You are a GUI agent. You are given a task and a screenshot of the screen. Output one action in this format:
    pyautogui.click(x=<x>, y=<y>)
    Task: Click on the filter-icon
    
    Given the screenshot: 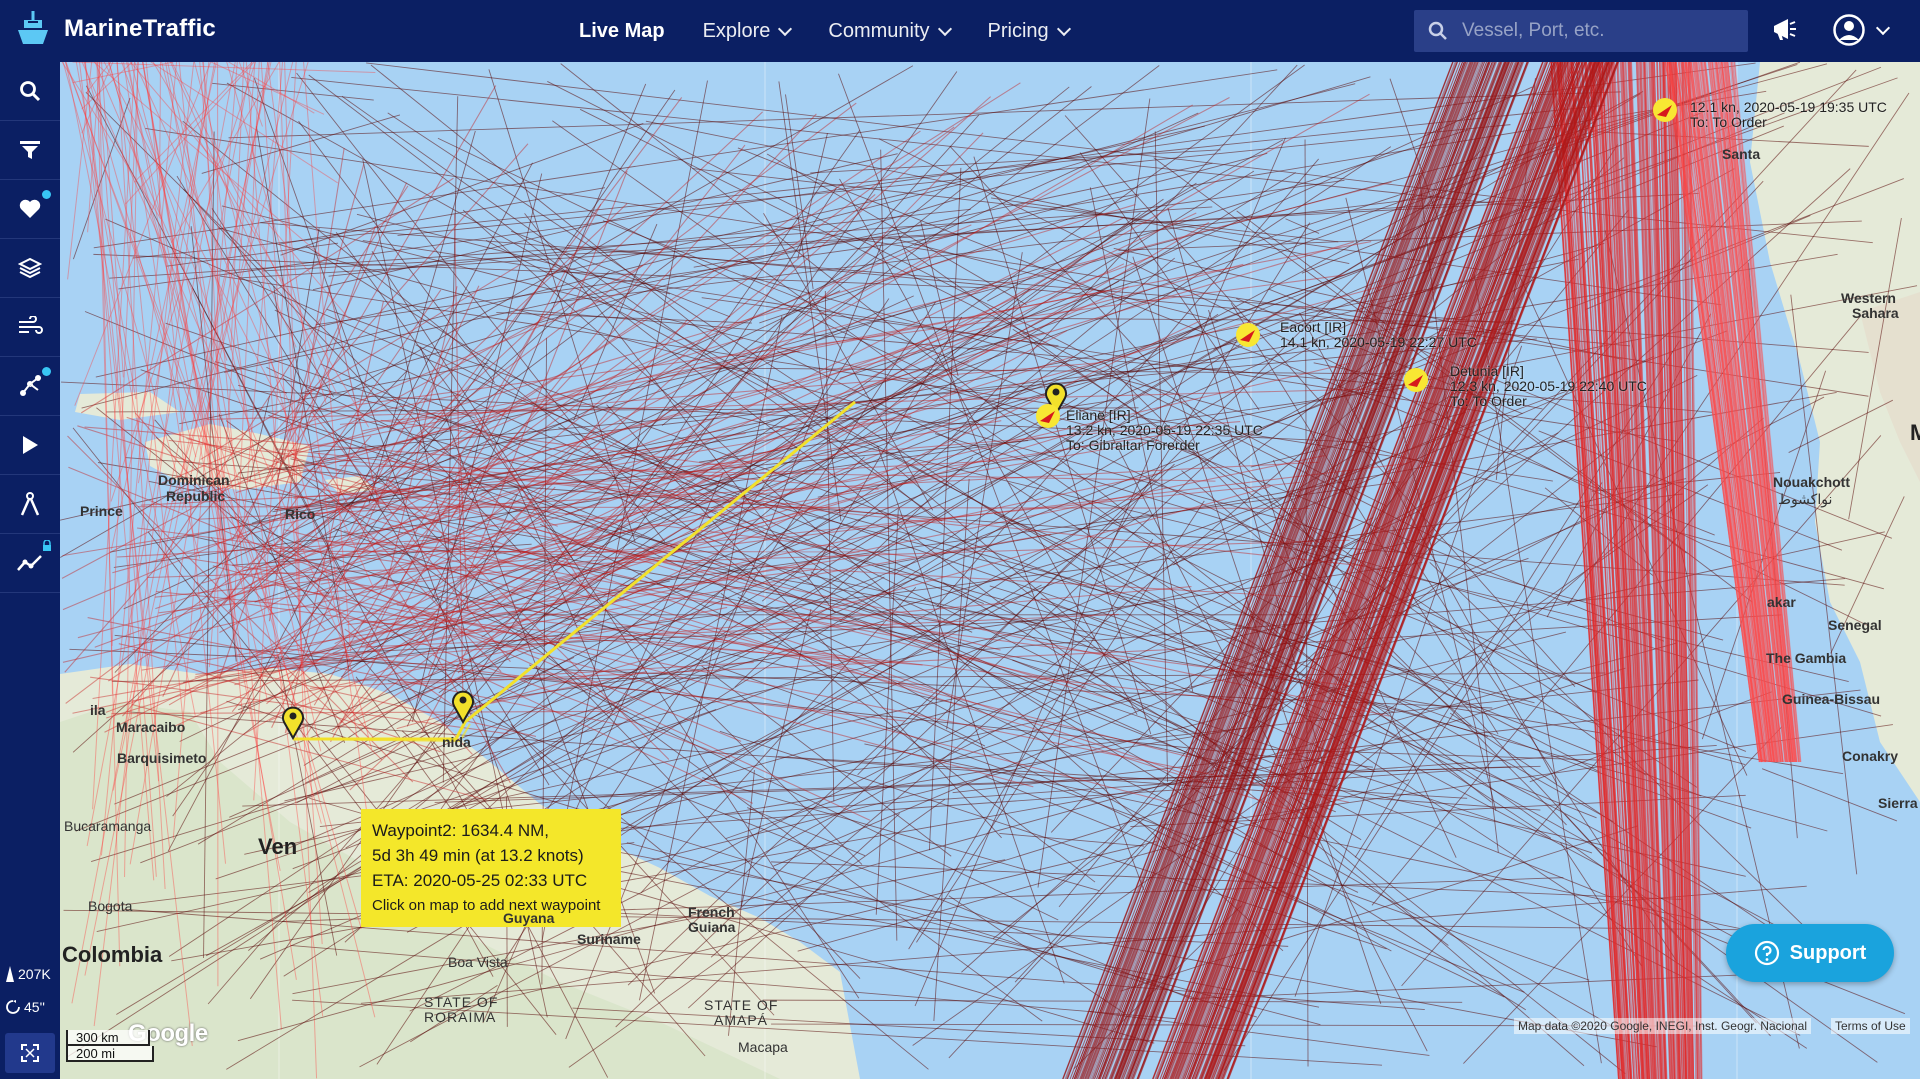 What is the action you would take?
    pyautogui.click(x=30, y=150)
    